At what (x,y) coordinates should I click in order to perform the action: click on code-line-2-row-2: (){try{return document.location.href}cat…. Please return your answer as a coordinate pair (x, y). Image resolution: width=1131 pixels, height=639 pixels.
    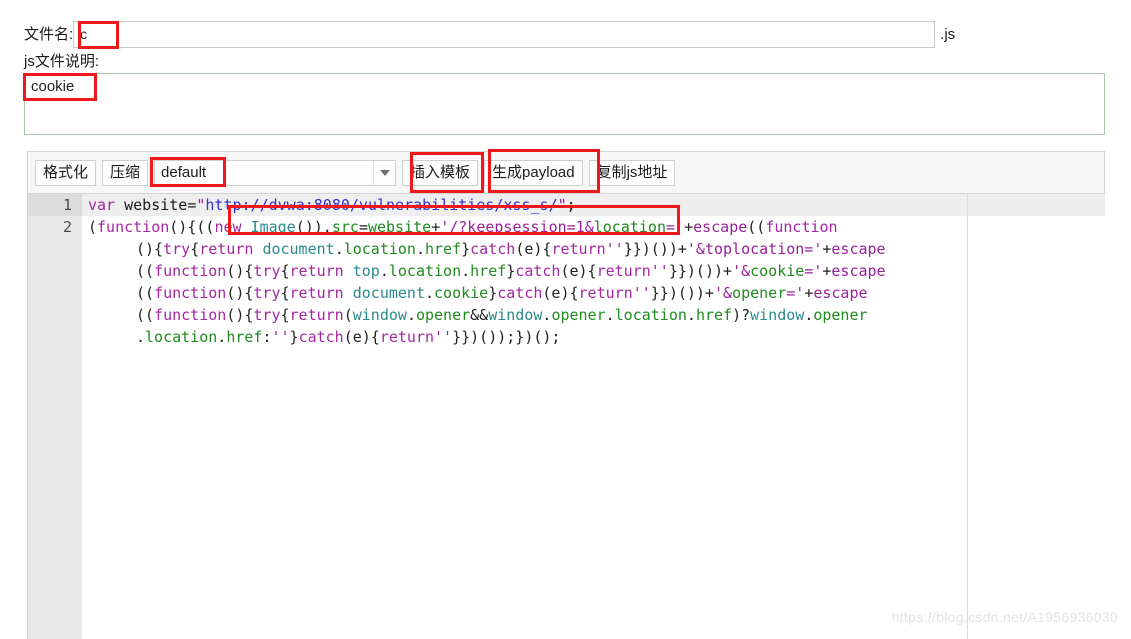
    Looking at the image, I should click on (593, 249).